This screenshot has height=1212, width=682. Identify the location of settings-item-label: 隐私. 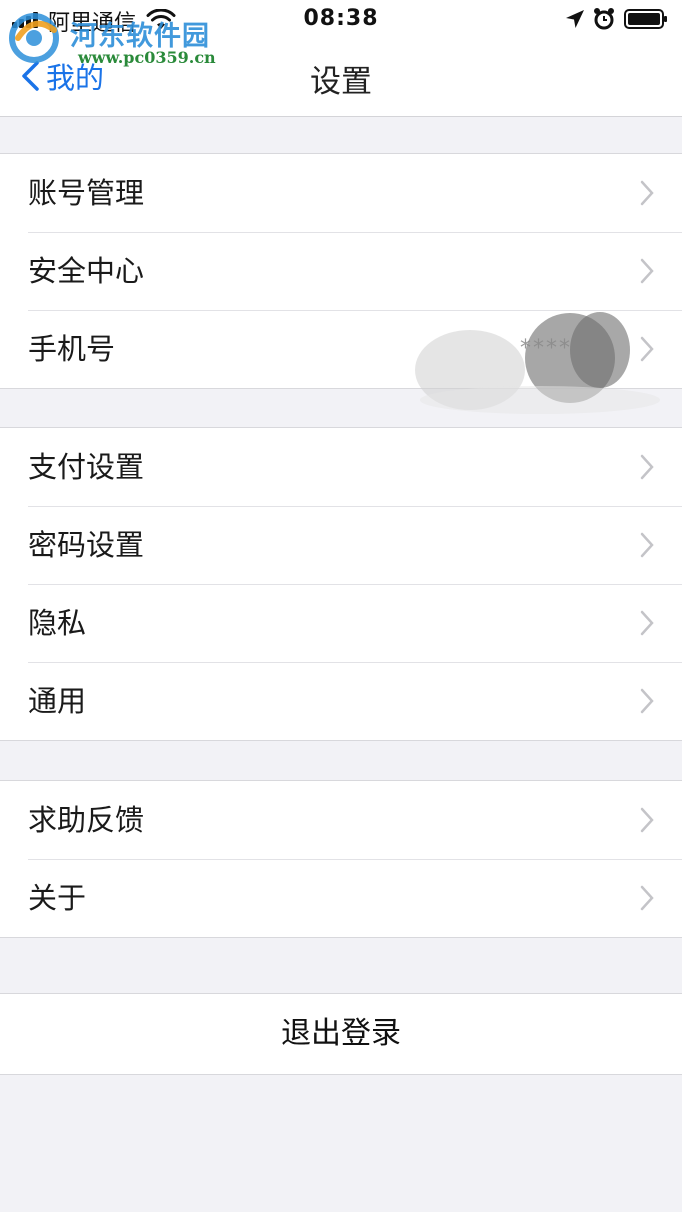
(57, 623).